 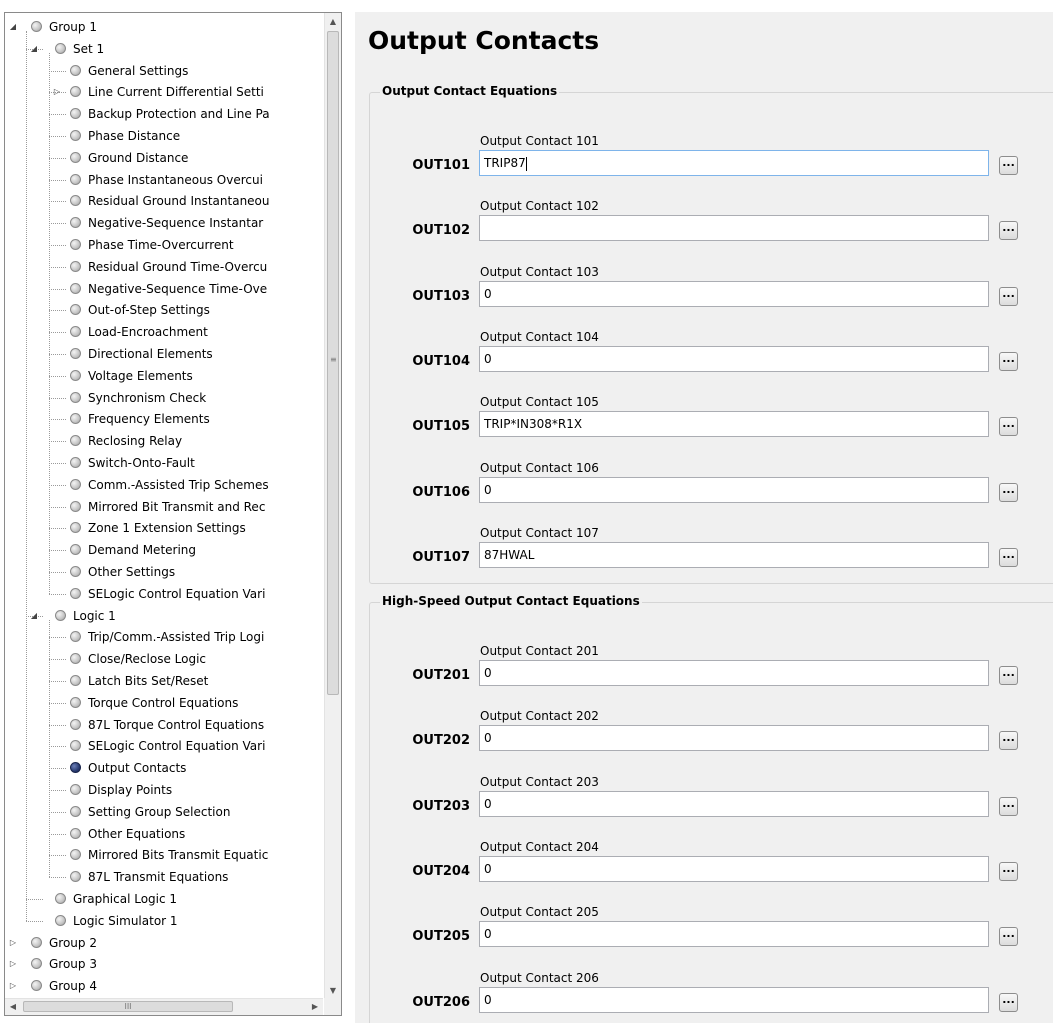 I want to click on tree-node: 87L Torque Control Equations, so click(x=187, y=725).